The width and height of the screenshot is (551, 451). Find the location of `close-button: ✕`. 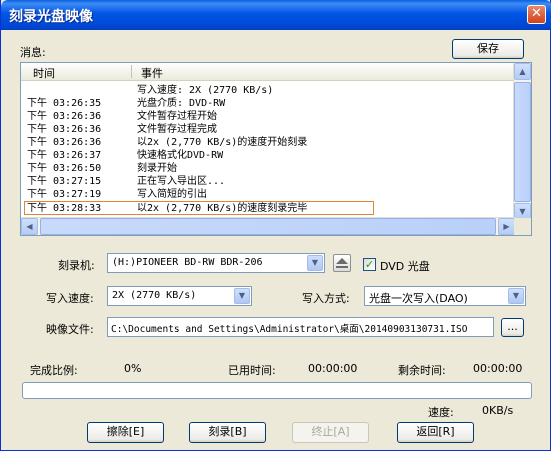

close-button: ✕ is located at coordinates (536, 14).